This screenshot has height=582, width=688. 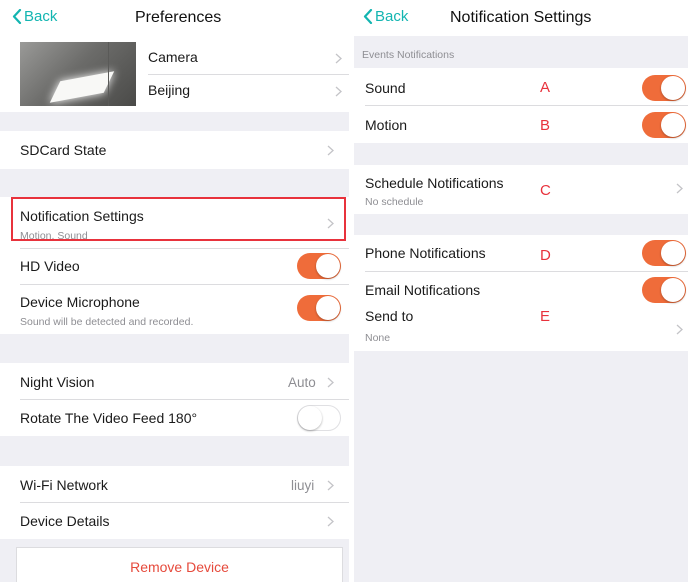 I want to click on notification-navbar: Back Notification Settings, so click(x=521, y=18).